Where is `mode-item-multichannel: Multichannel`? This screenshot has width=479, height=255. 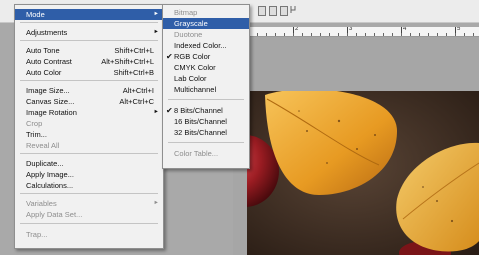
mode-item-multichannel: Multichannel is located at coordinates (206, 89).